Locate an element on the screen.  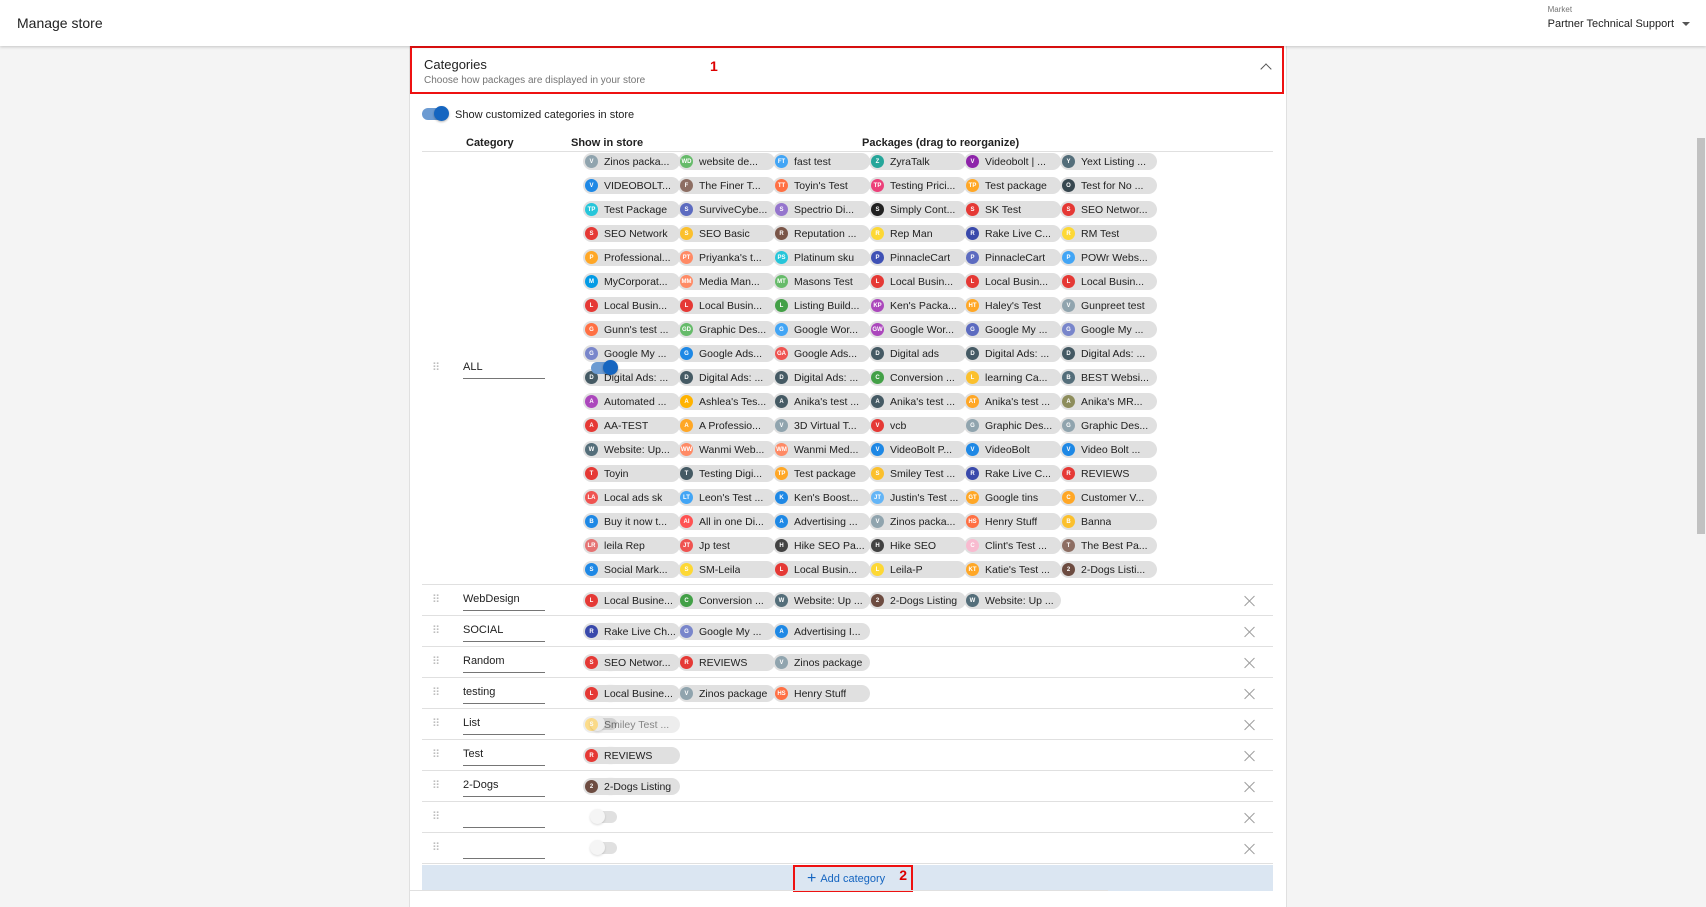
category-name-input: testing is located at coordinates (504, 695).